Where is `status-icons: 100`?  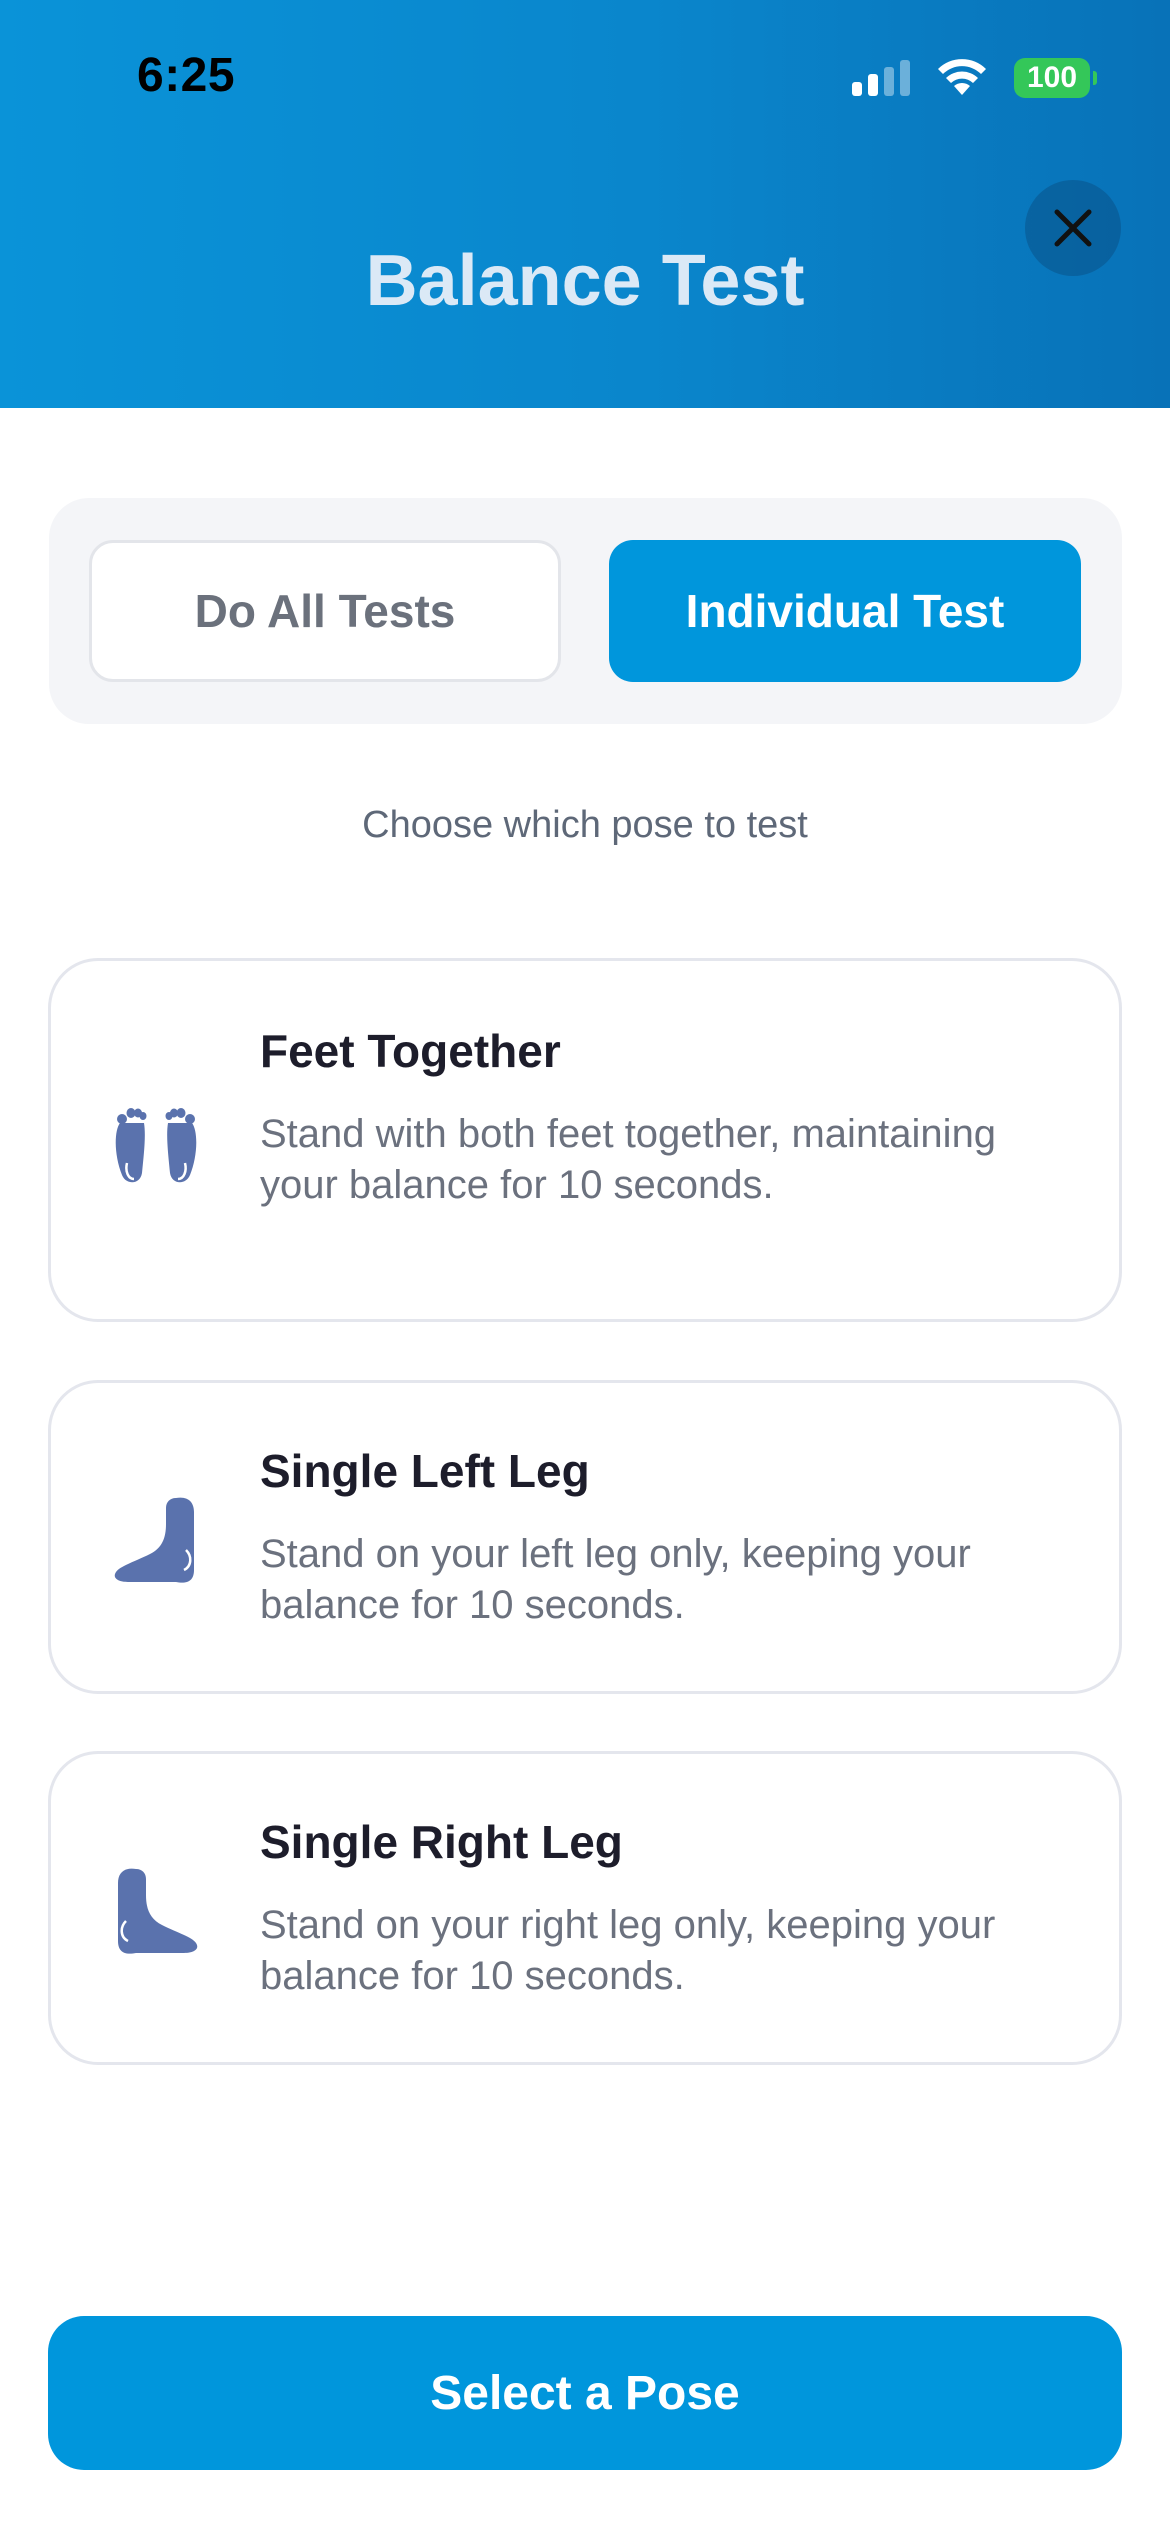
status-icons: 100 is located at coordinates (974, 78).